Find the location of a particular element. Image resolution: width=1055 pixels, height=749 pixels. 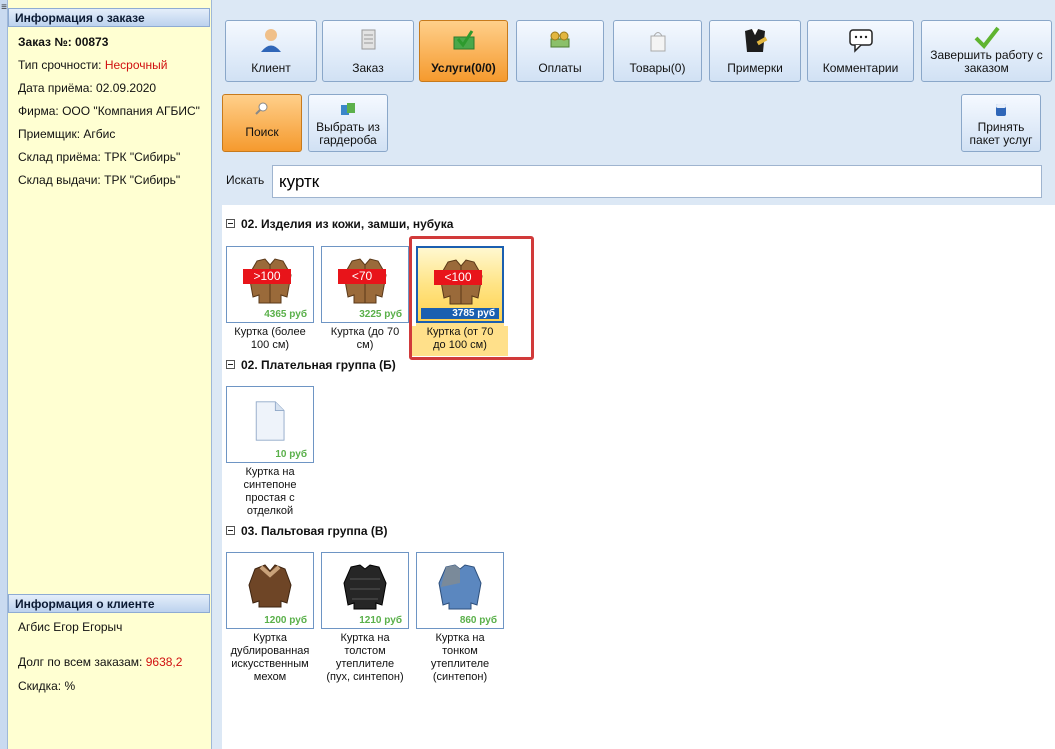

warehouse-in-line: Склад приёма: ТРК "Сибирь" is located at coordinates (99, 157).